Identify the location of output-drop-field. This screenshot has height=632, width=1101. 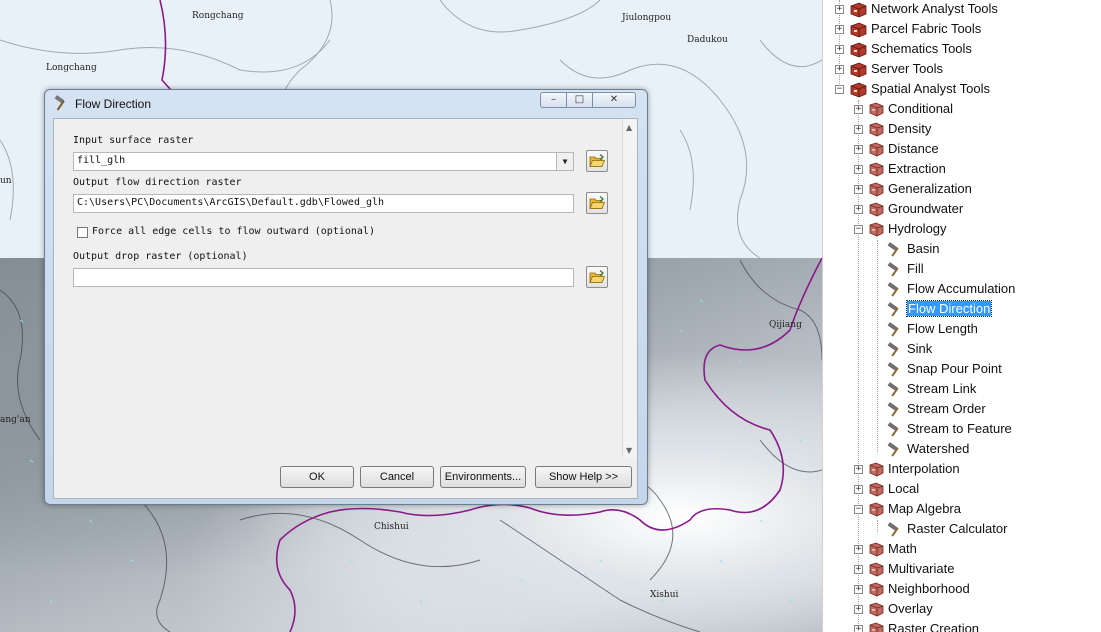
(323, 277).